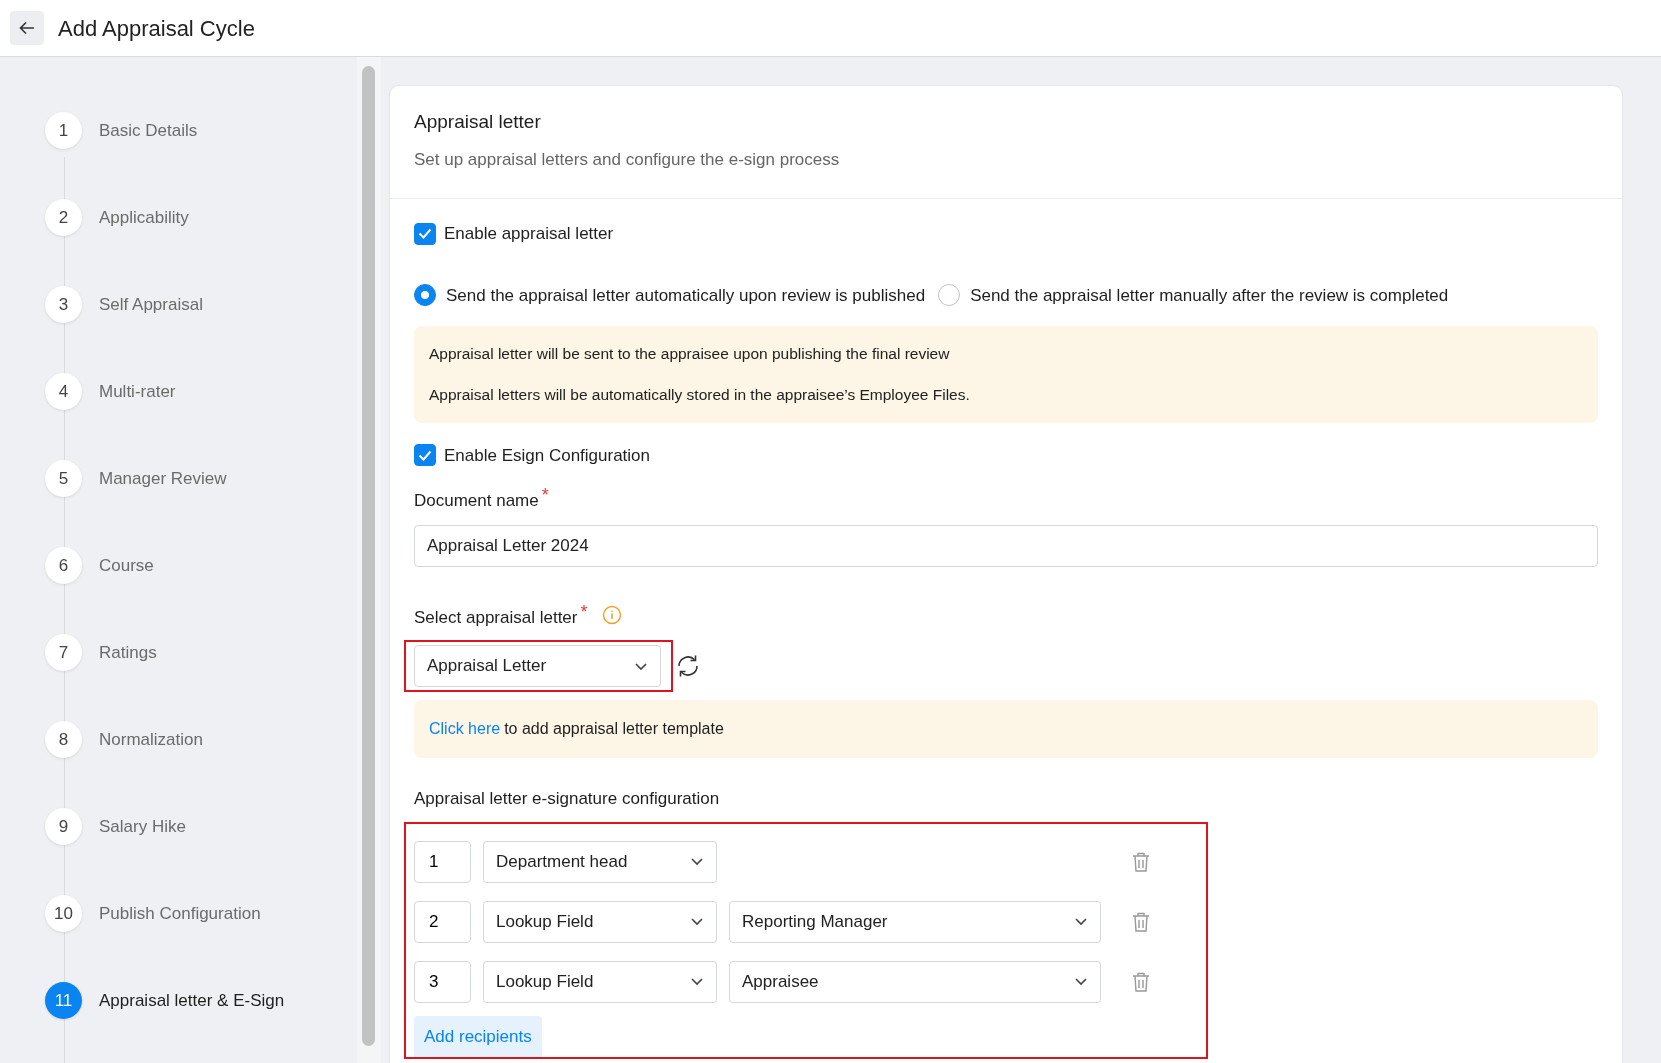 The height and width of the screenshot is (1063, 1661). I want to click on step-number: 10, so click(63, 913).